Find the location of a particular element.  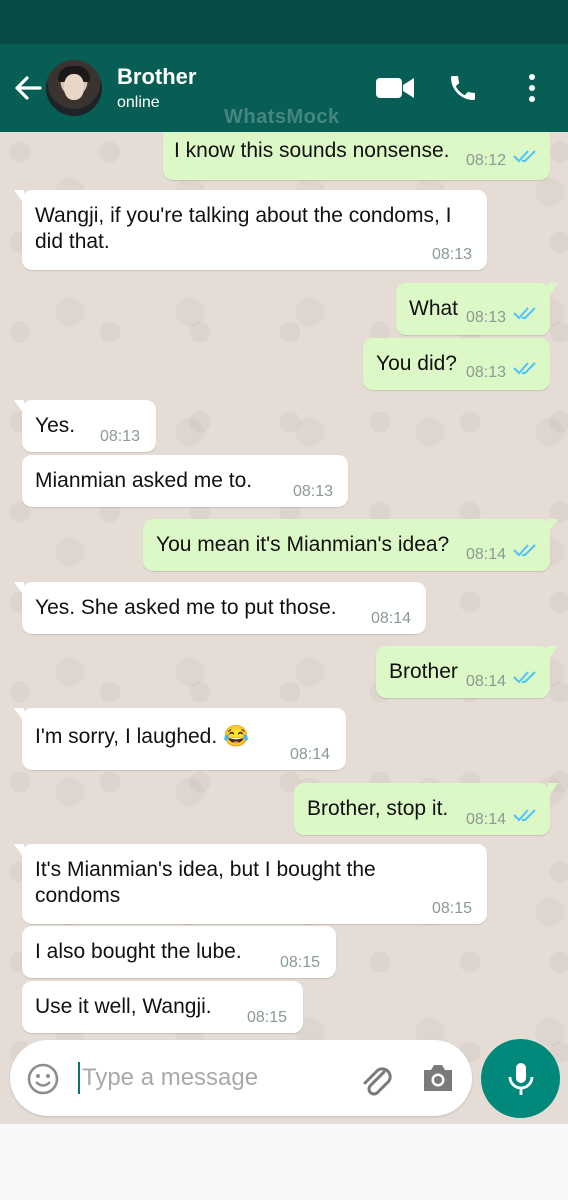

message-text: Yes. is located at coordinates (55, 425).